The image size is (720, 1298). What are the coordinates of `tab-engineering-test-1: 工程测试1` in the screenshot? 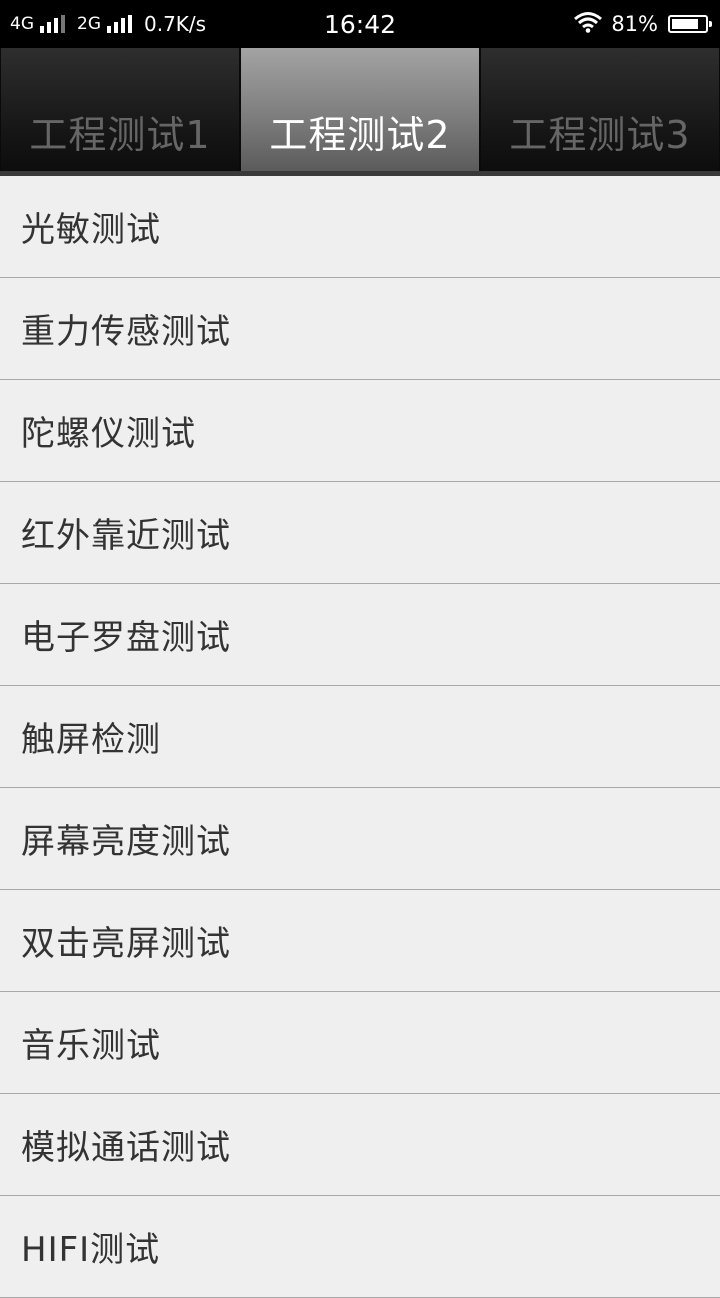 It's located at (120, 109).